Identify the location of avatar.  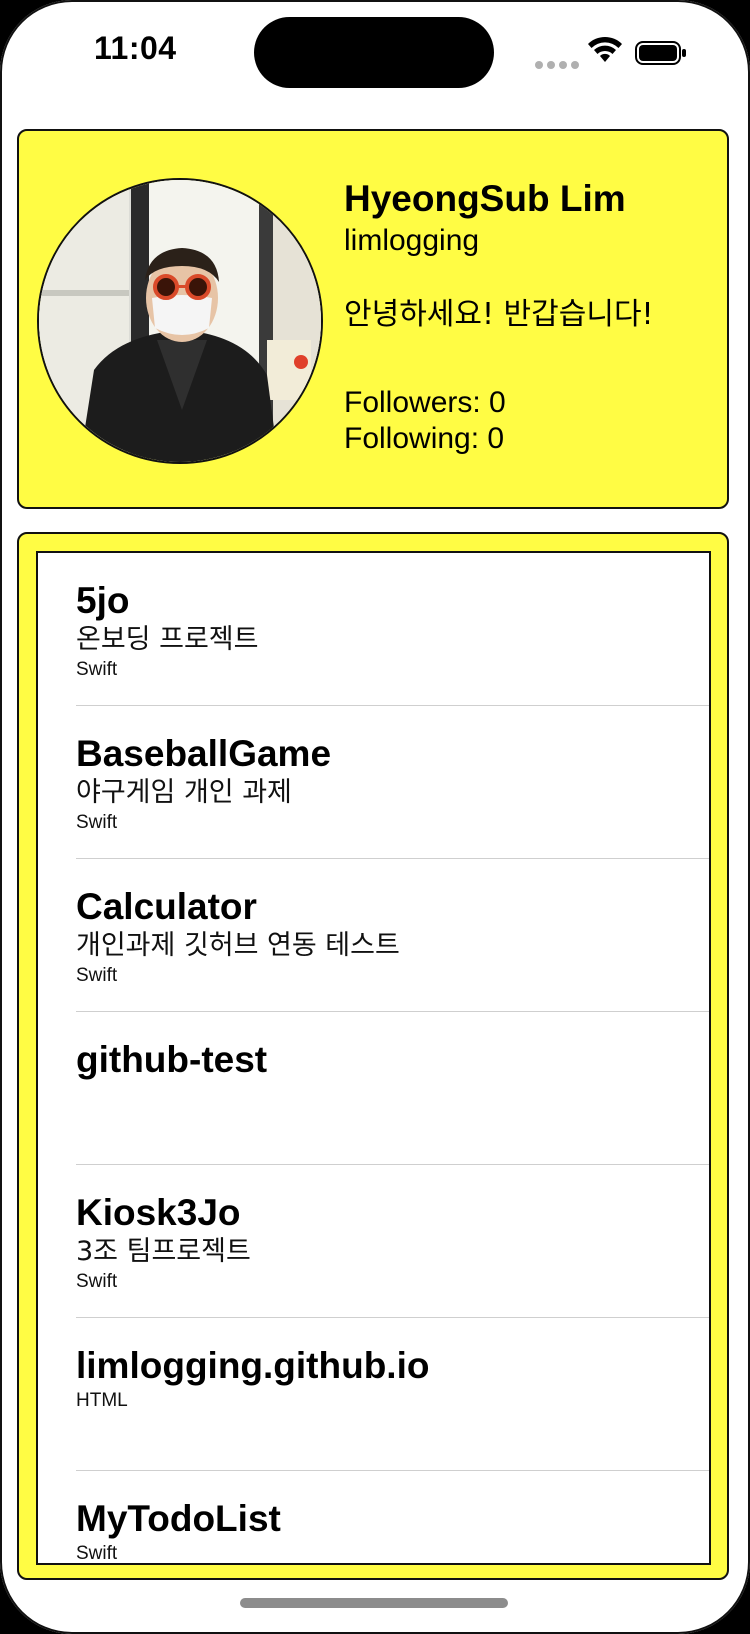
(180, 321).